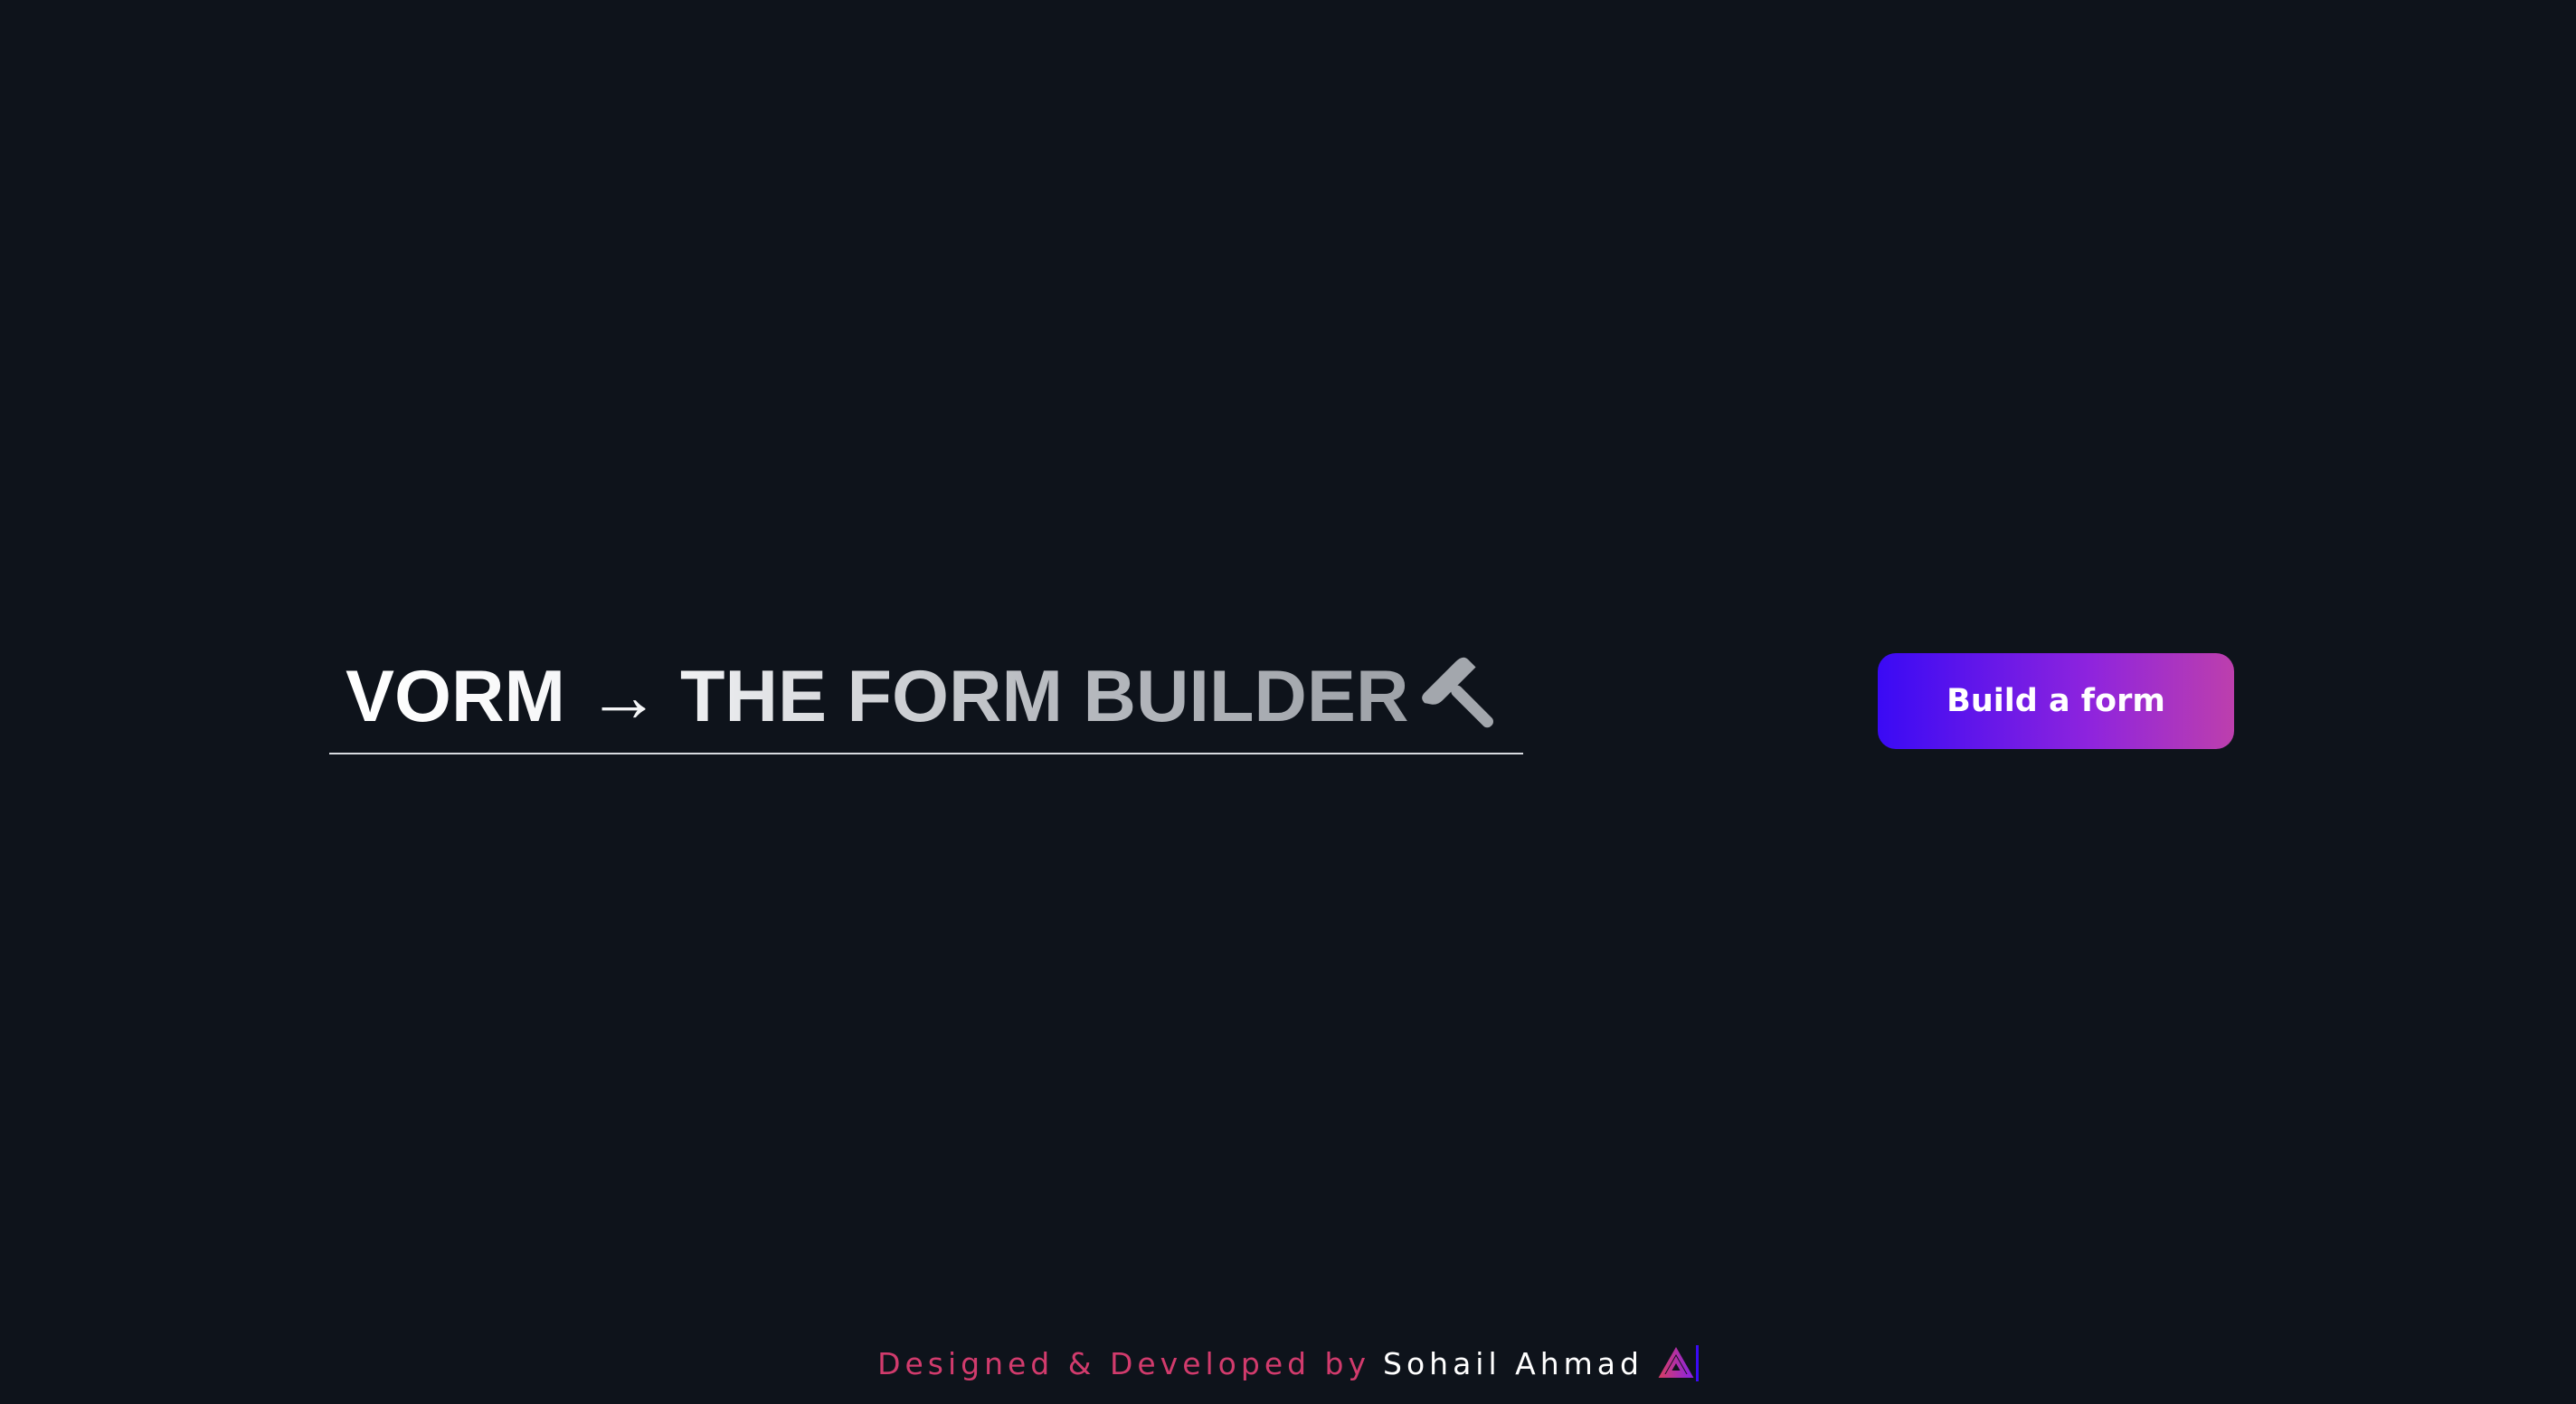  I want to click on build-form-button: Build a form, so click(2056, 701).